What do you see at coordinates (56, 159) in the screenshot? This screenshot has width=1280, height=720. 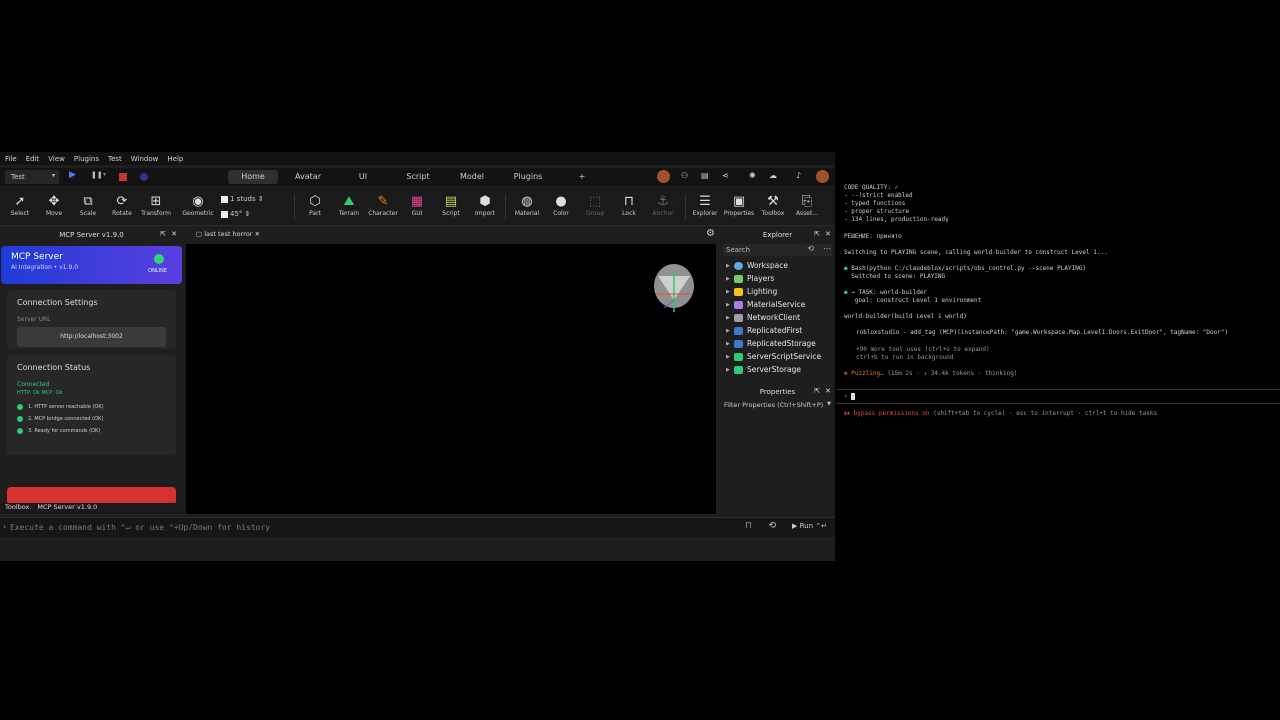 I see `menu-view: View` at bounding box center [56, 159].